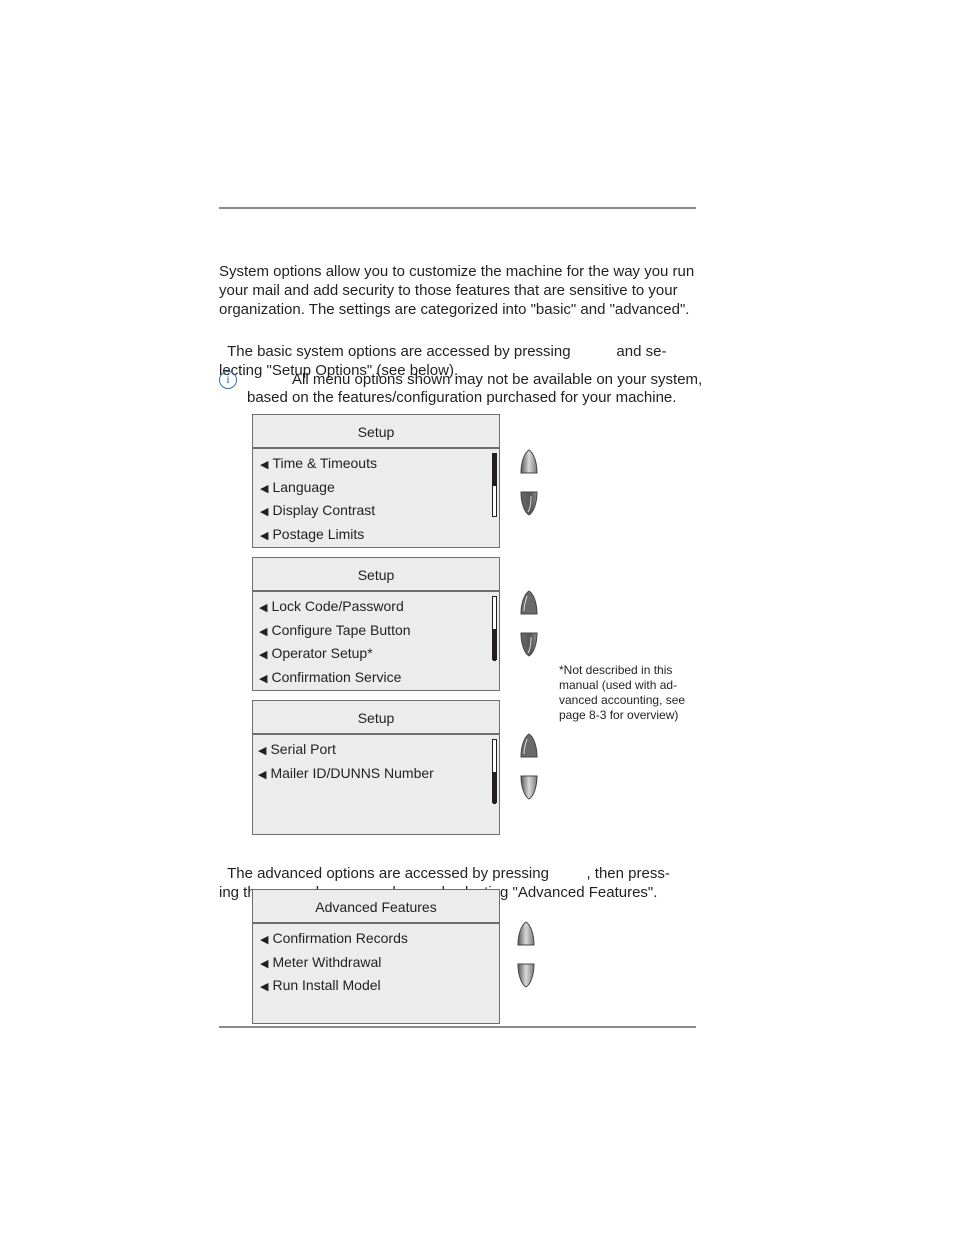 Image resolution: width=954 pixels, height=1235 pixels. I want to click on menu-item: ◀ Operator Setup*, so click(379, 655).